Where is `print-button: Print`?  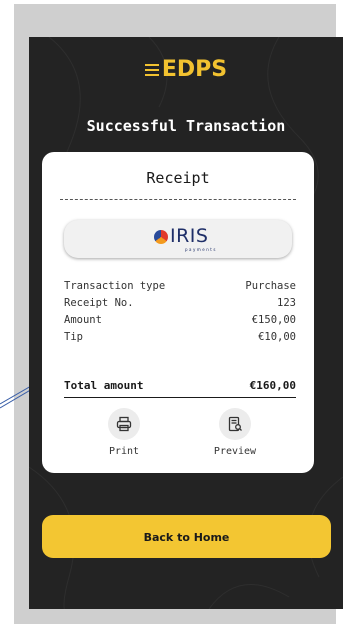 print-button: Print is located at coordinates (124, 432).